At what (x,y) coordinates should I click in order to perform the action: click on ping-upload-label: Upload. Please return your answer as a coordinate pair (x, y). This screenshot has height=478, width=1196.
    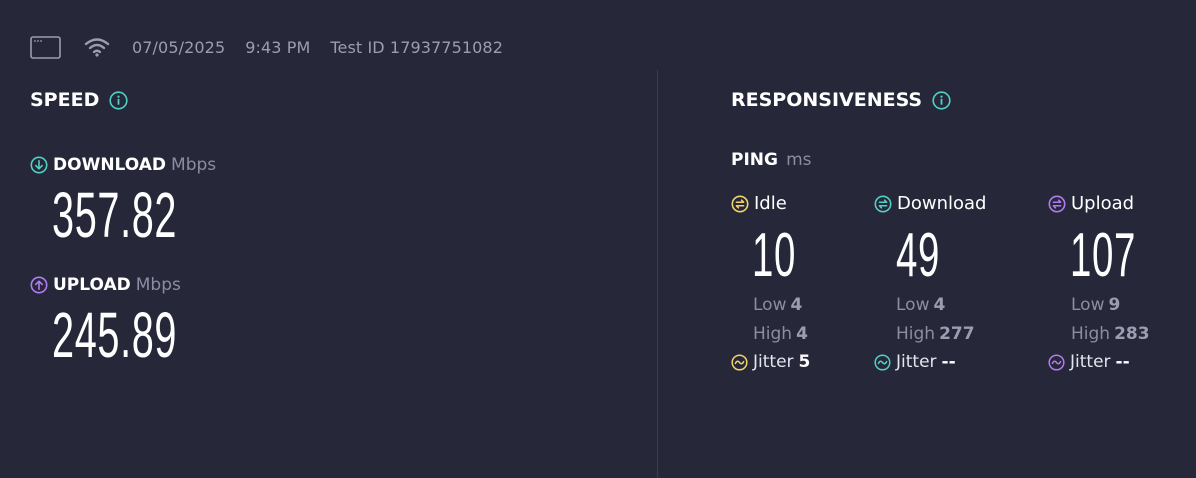
    Looking at the image, I should click on (1103, 203).